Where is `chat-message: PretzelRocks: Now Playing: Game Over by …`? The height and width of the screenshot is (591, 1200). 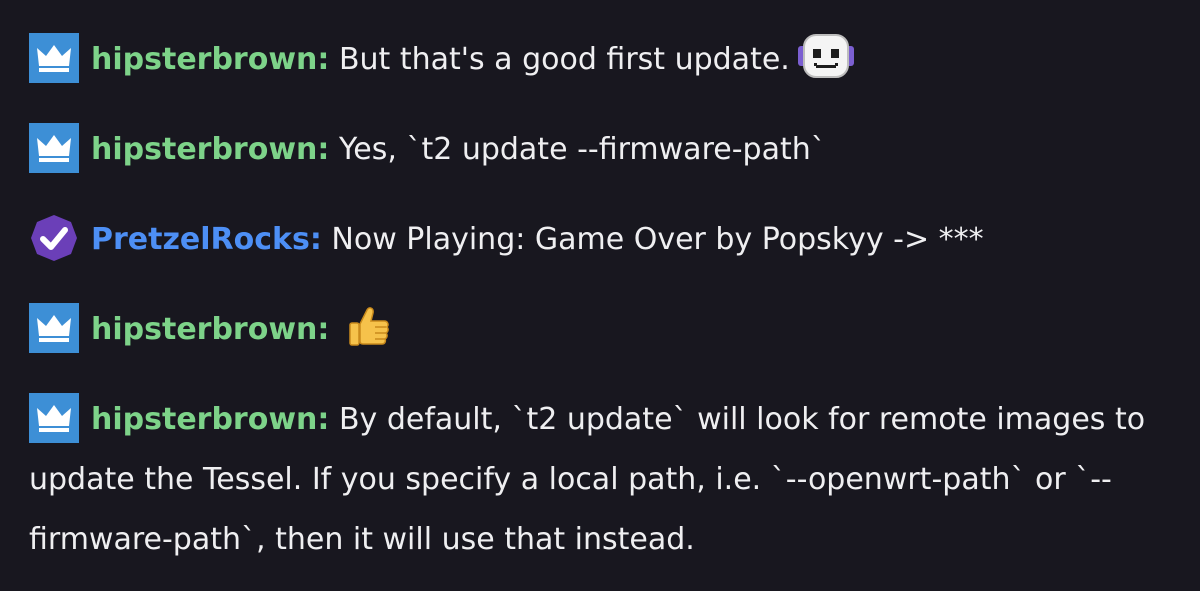 chat-message: PretzelRocks: Now Playing: Game Over by … is located at coordinates (599, 240).